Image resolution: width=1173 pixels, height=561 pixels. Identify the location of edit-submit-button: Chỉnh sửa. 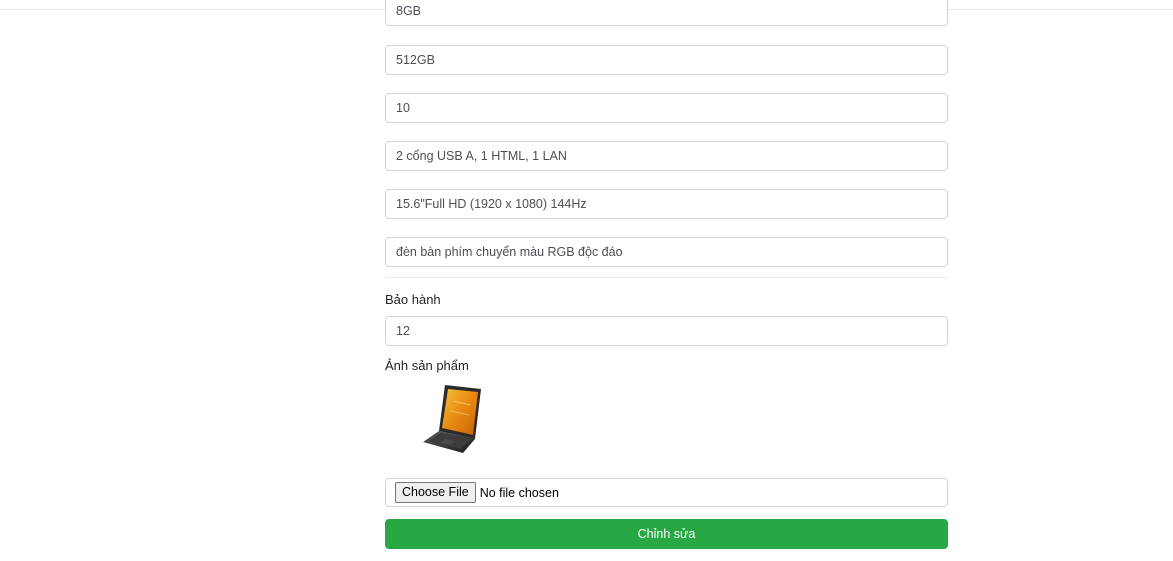
(666, 534).